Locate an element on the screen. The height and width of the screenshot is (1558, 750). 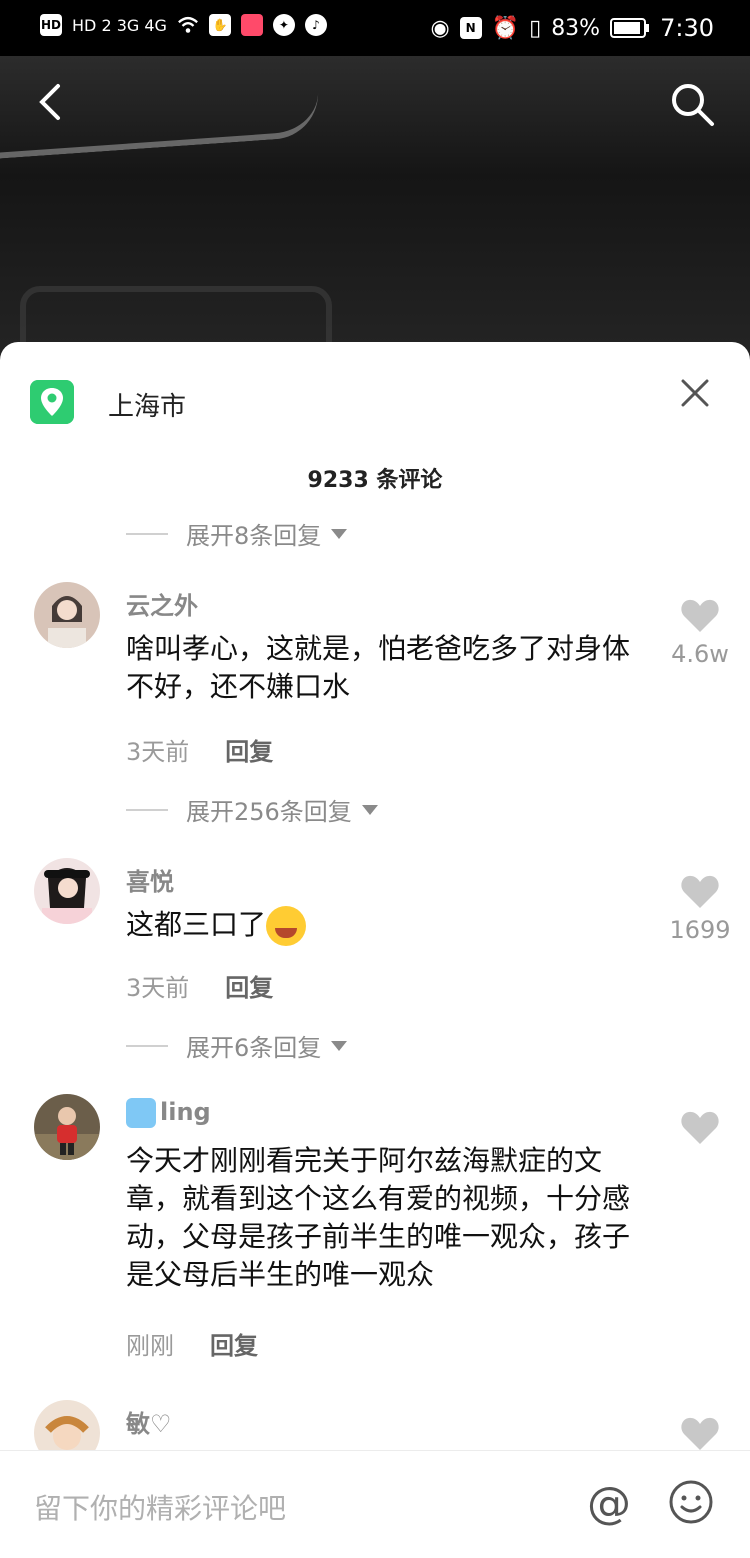
expand-replies-button: 展开8条回复 is located at coordinates (237, 533).